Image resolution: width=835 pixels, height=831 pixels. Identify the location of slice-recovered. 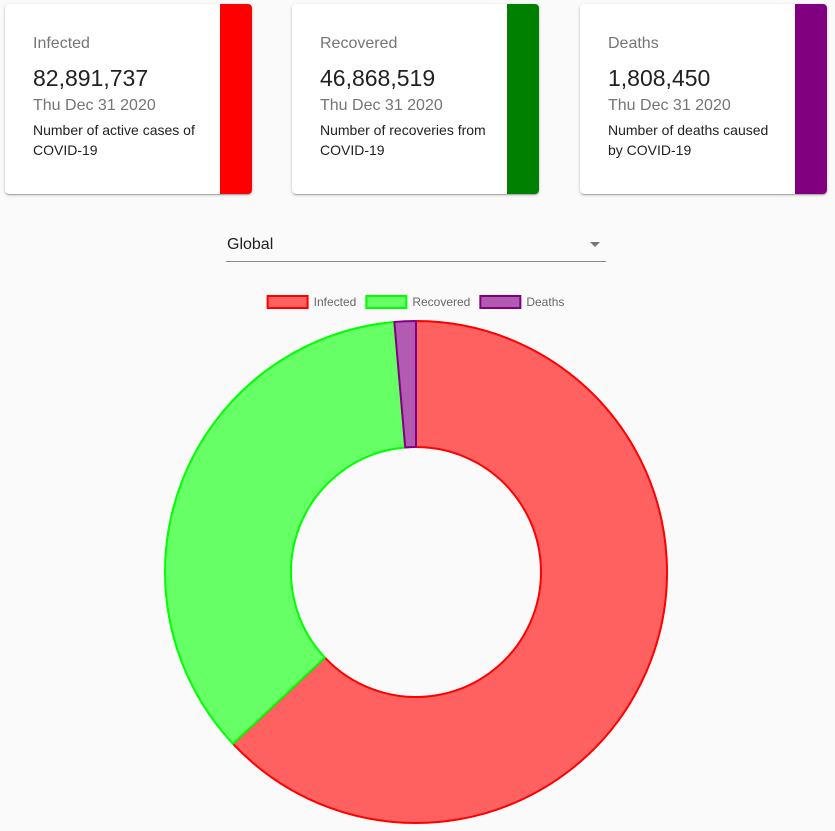
(285, 532).